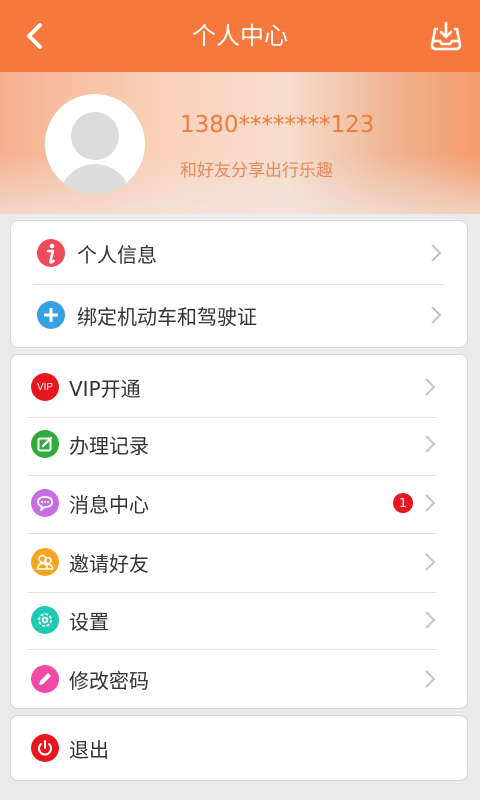 The image size is (480, 800). What do you see at coordinates (109, 680) in the screenshot?
I see `menu-item-label: 修改密码` at bounding box center [109, 680].